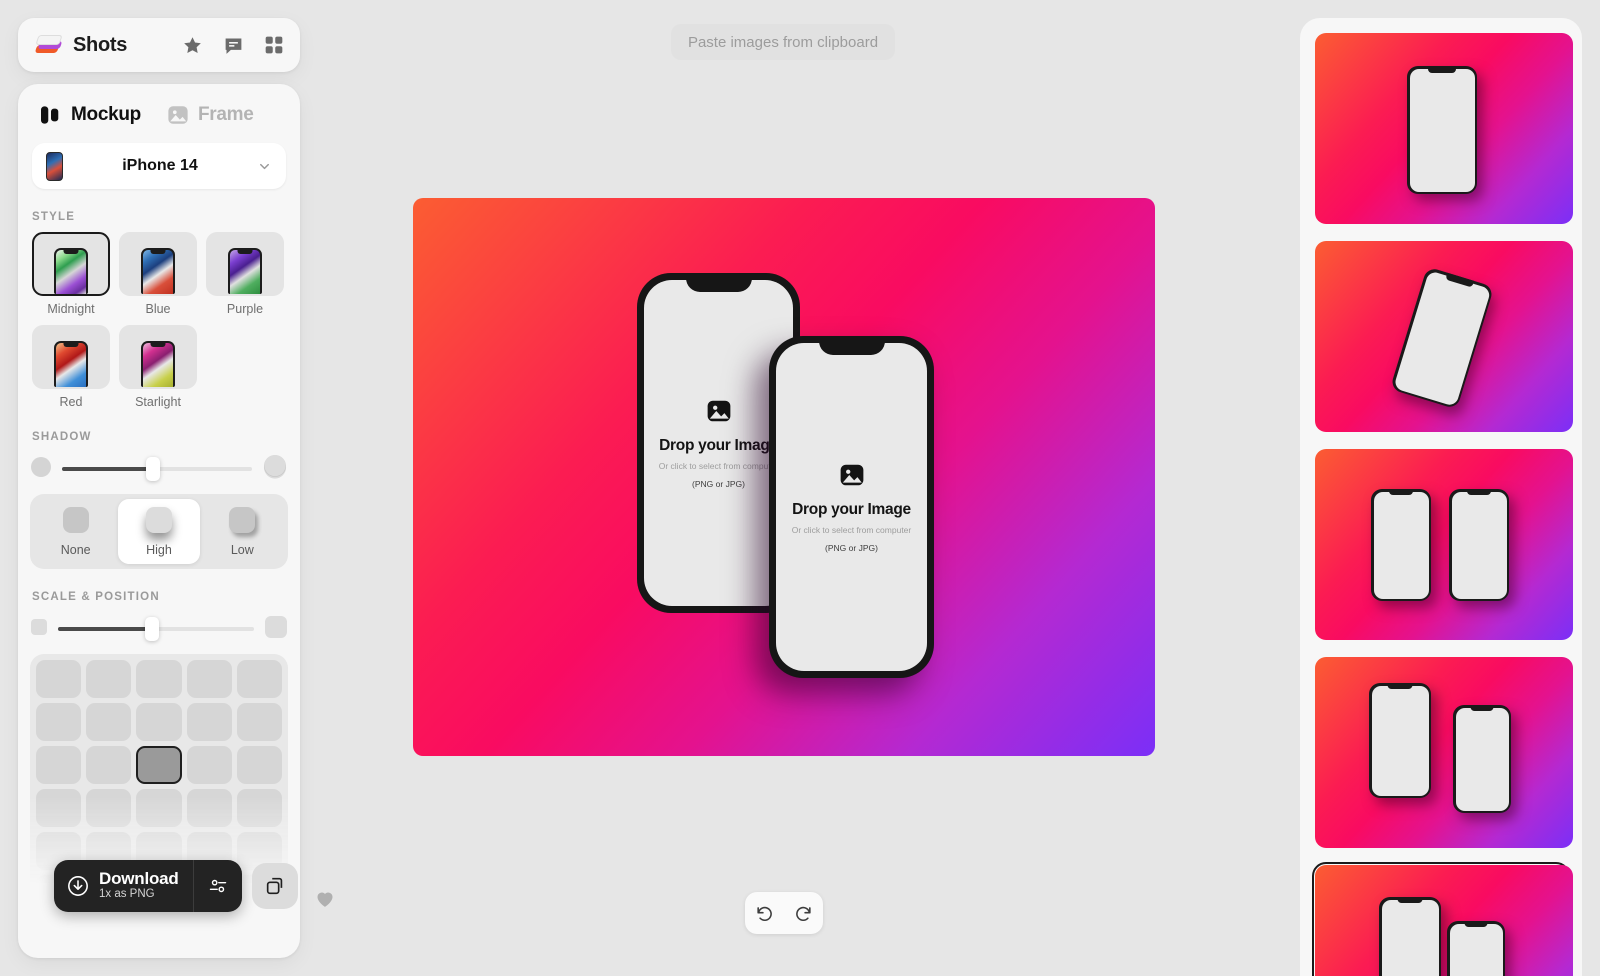  I want to click on download-main: Download 1x as PNG, so click(123, 886).